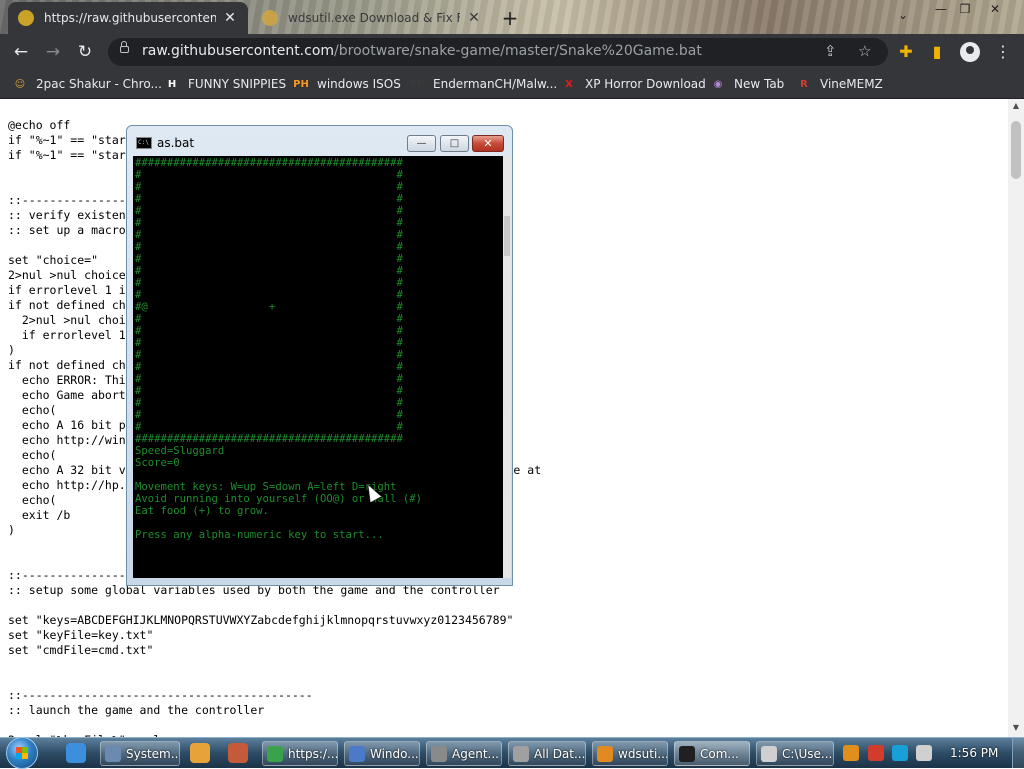 Image resolution: width=1024 pixels, height=769 pixels. What do you see at coordinates (237, 84) in the screenshot?
I see `bookmark-label: FUNNY SNIPPIES` at bounding box center [237, 84].